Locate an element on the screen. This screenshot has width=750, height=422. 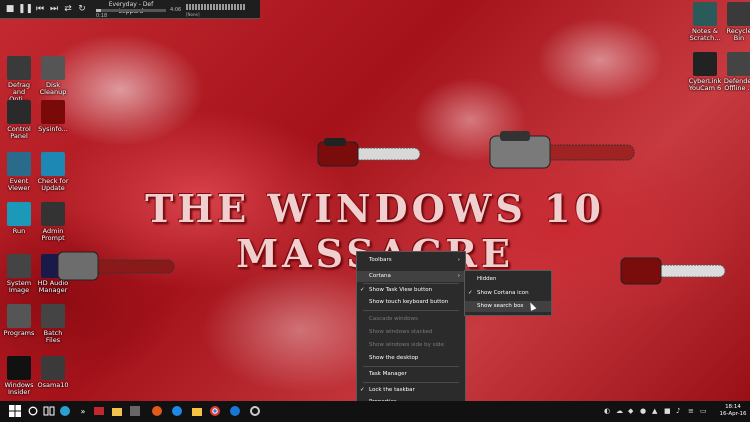
gear-icon is located at coordinates (53, 112).